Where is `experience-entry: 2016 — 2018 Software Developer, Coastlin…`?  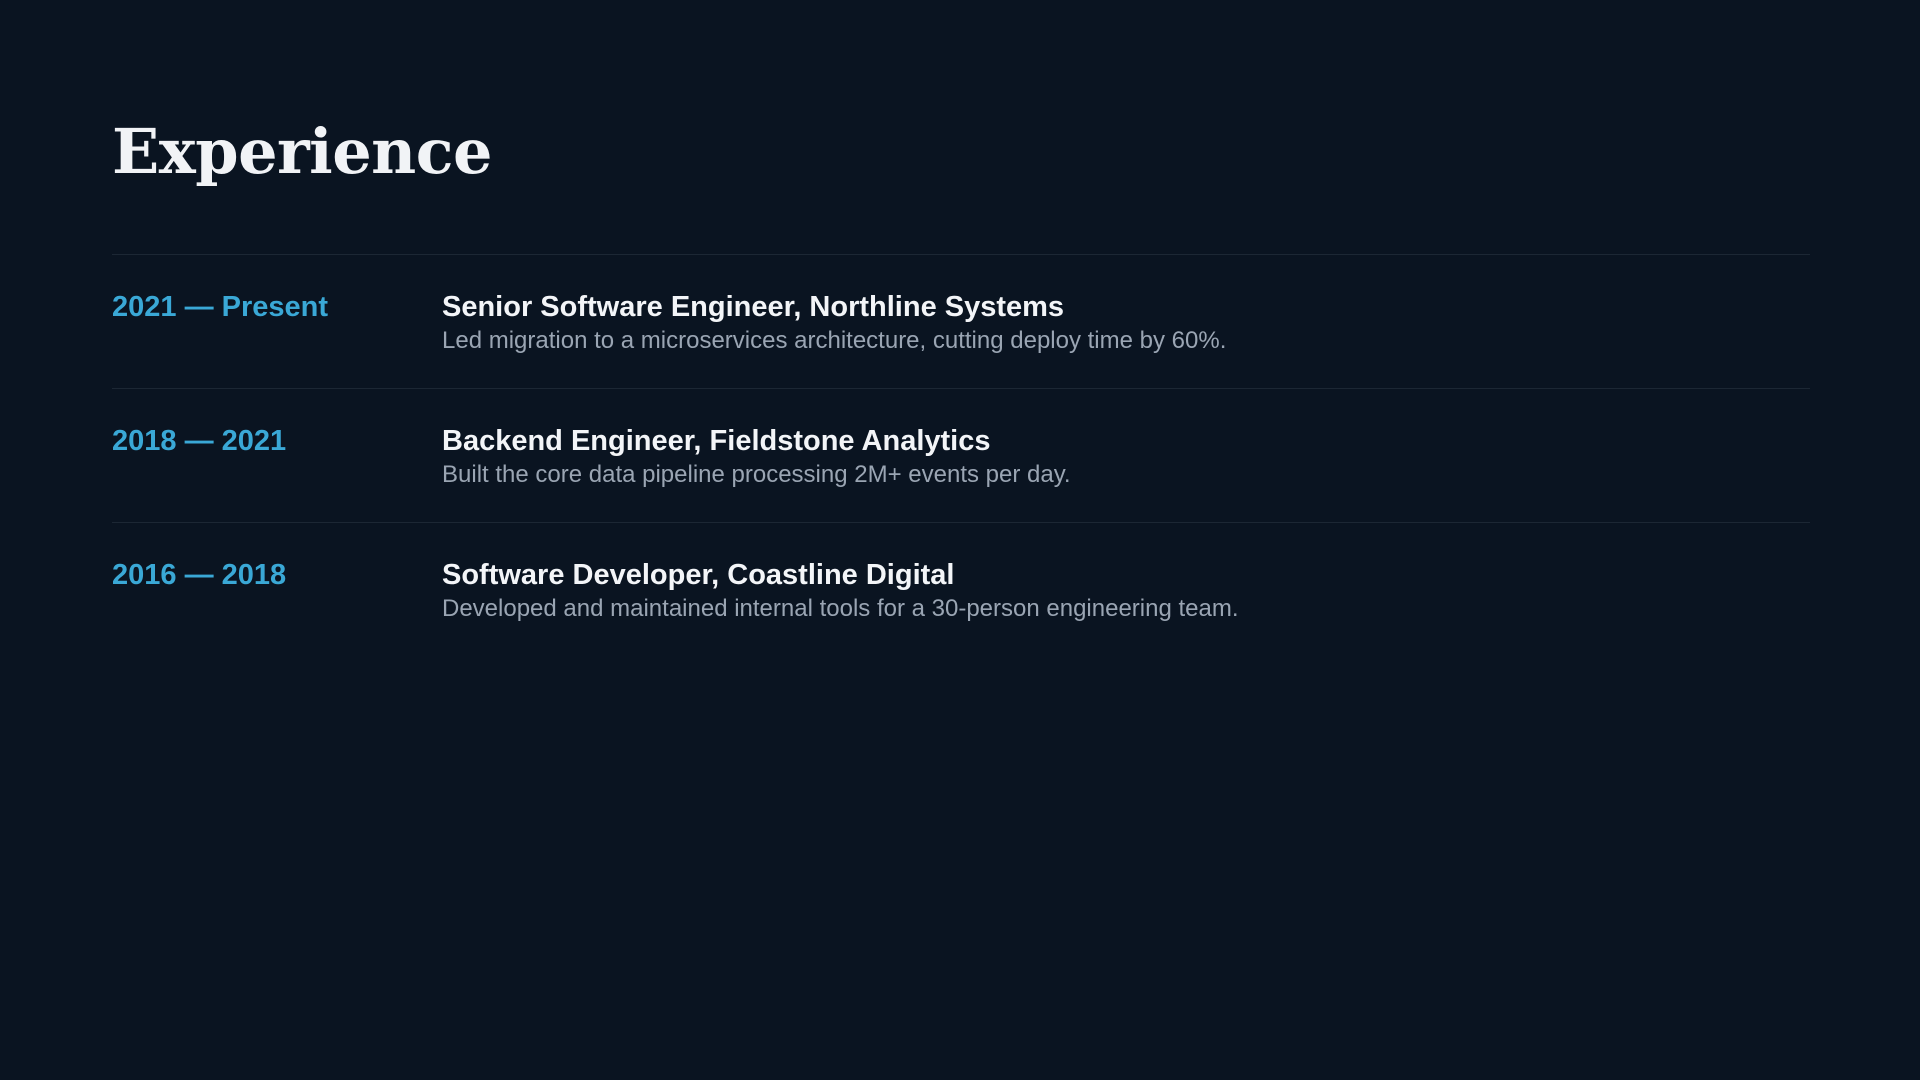 experience-entry: 2016 — 2018 Software Developer, Coastlin… is located at coordinates (961, 590).